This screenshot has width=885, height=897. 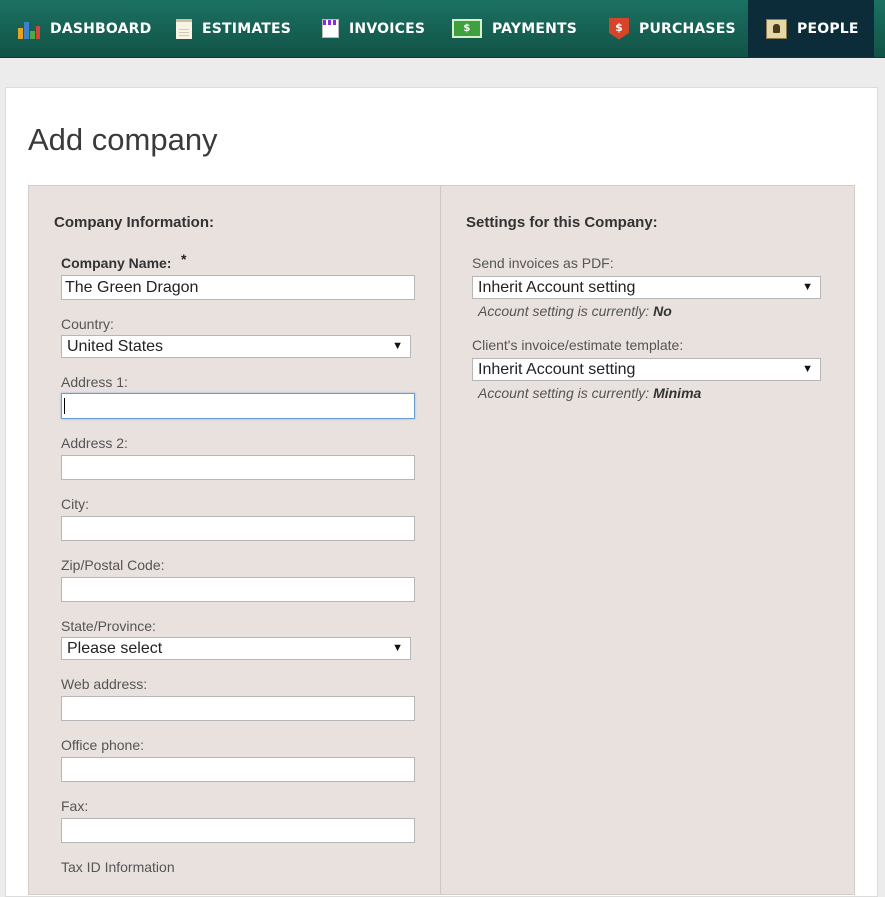 What do you see at coordinates (562, 222) in the screenshot?
I see `settings-heading: Settings for this Company:` at bounding box center [562, 222].